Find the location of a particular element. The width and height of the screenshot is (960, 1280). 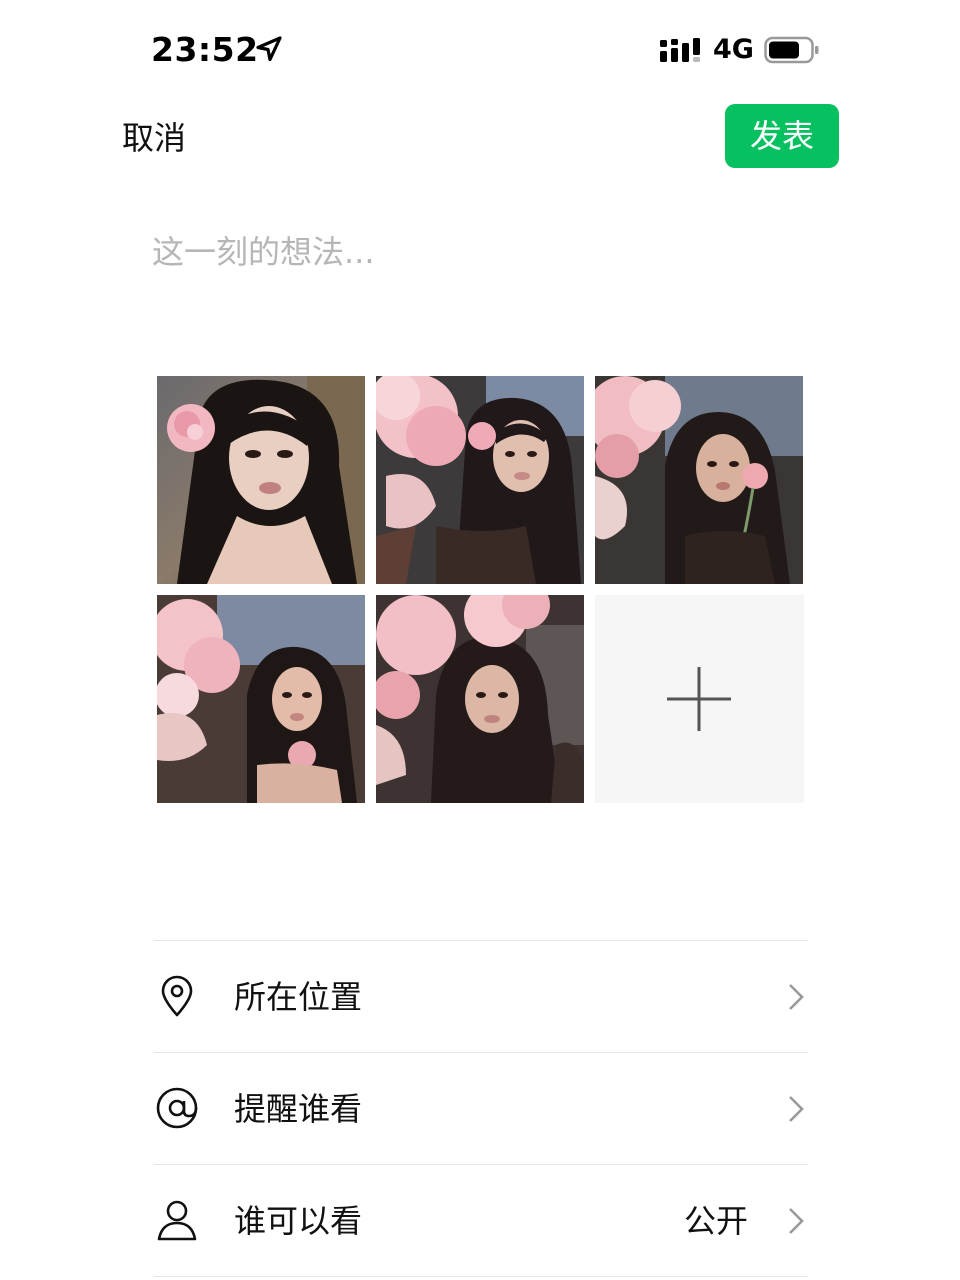

battery-icon is located at coordinates (791, 50).